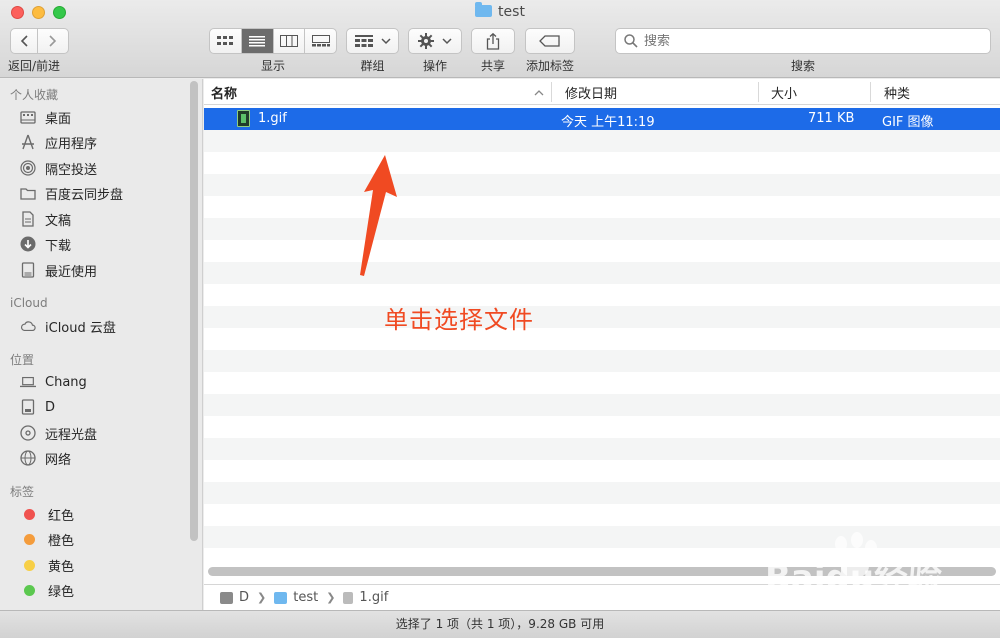 This screenshot has height=638, width=1000. I want to click on sidebar-item-tag-green: 绿色, so click(105, 590).